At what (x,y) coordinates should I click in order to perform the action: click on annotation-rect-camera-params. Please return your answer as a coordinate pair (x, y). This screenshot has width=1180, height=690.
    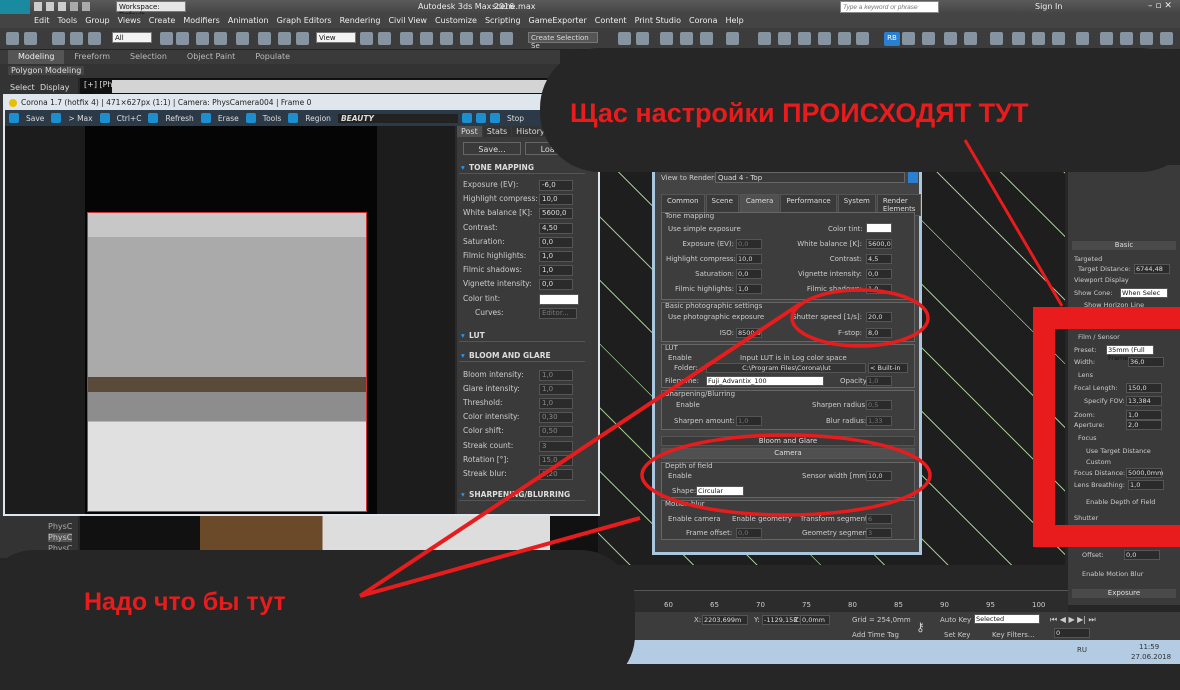
    Looking at the image, I should click on (1106, 427).